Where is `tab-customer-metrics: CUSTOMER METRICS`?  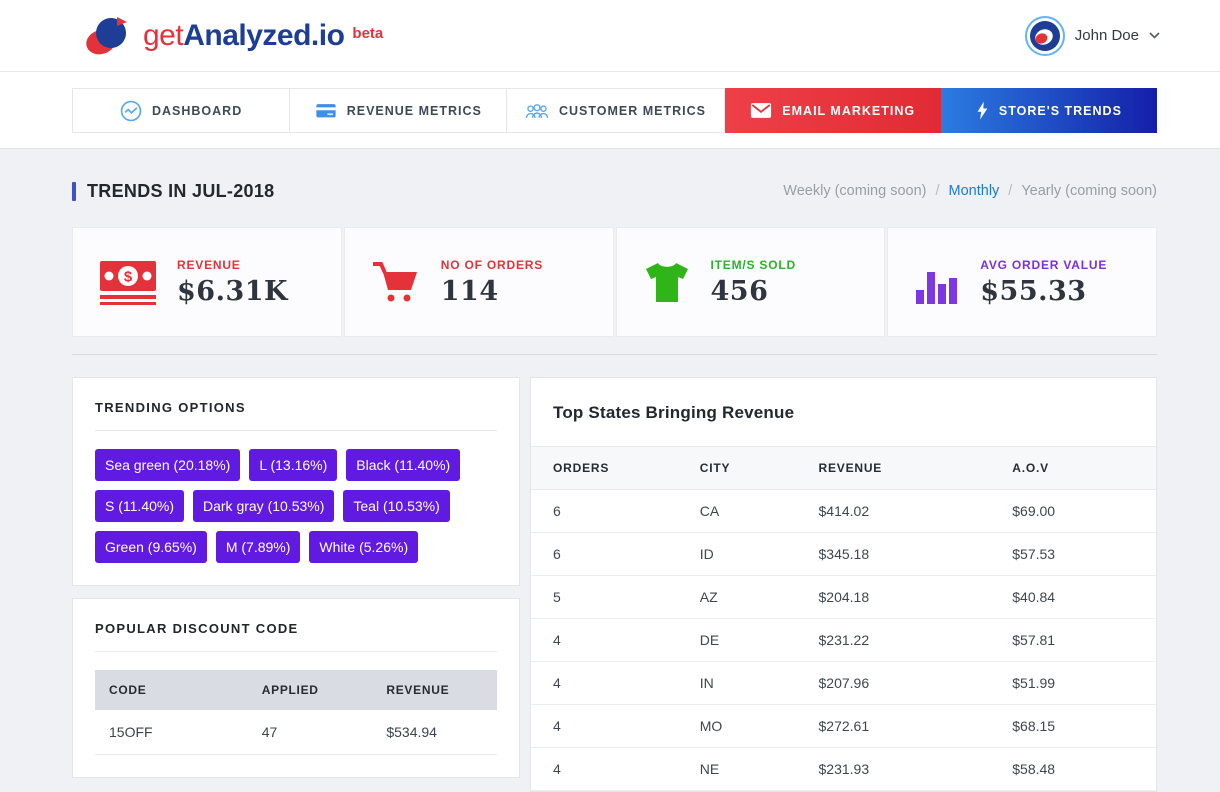 tab-customer-metrics: CUSTOMER METRICS is located at coordinates (616, 110).